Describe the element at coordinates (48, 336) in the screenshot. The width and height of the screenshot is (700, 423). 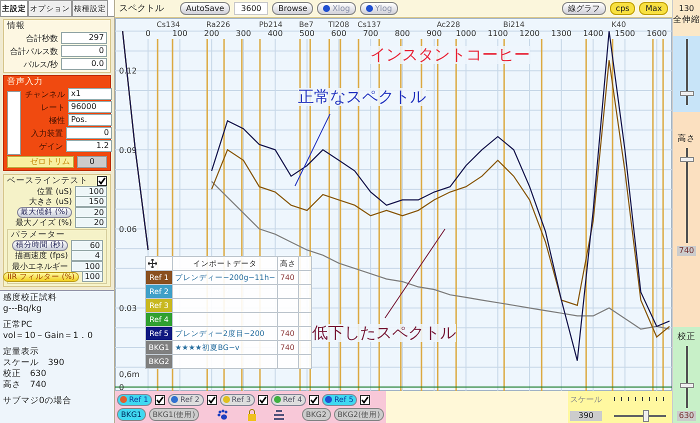
I see `note-text: vol＝10－Gain＝1．0` at that location.